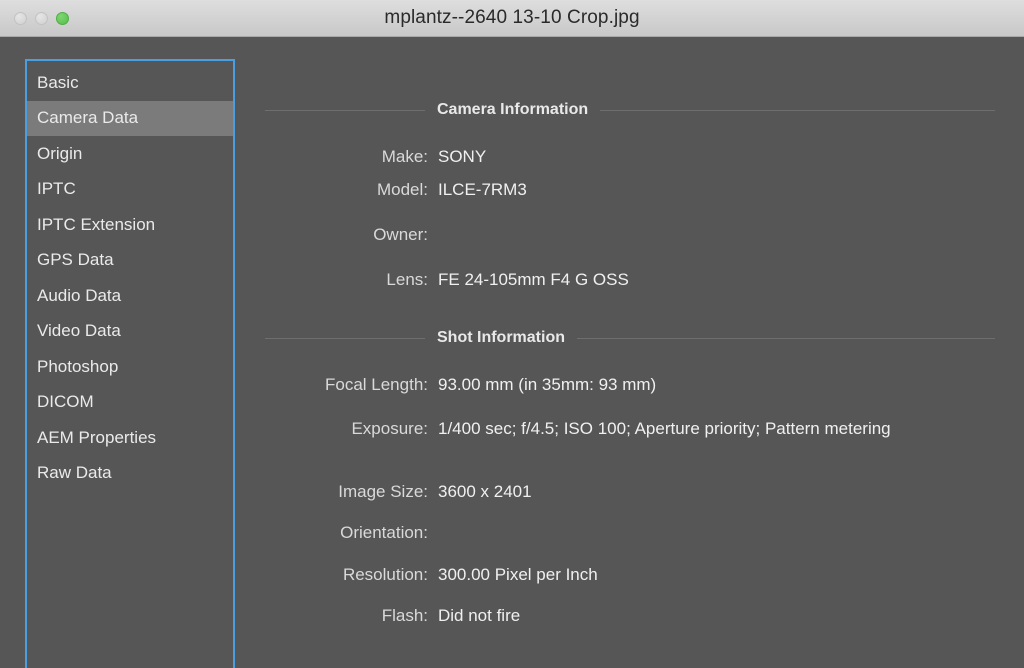 This screenshot has width=1024, height=668. I want to click on sidebar-item-iptc: IPTC, so click(130, 190).